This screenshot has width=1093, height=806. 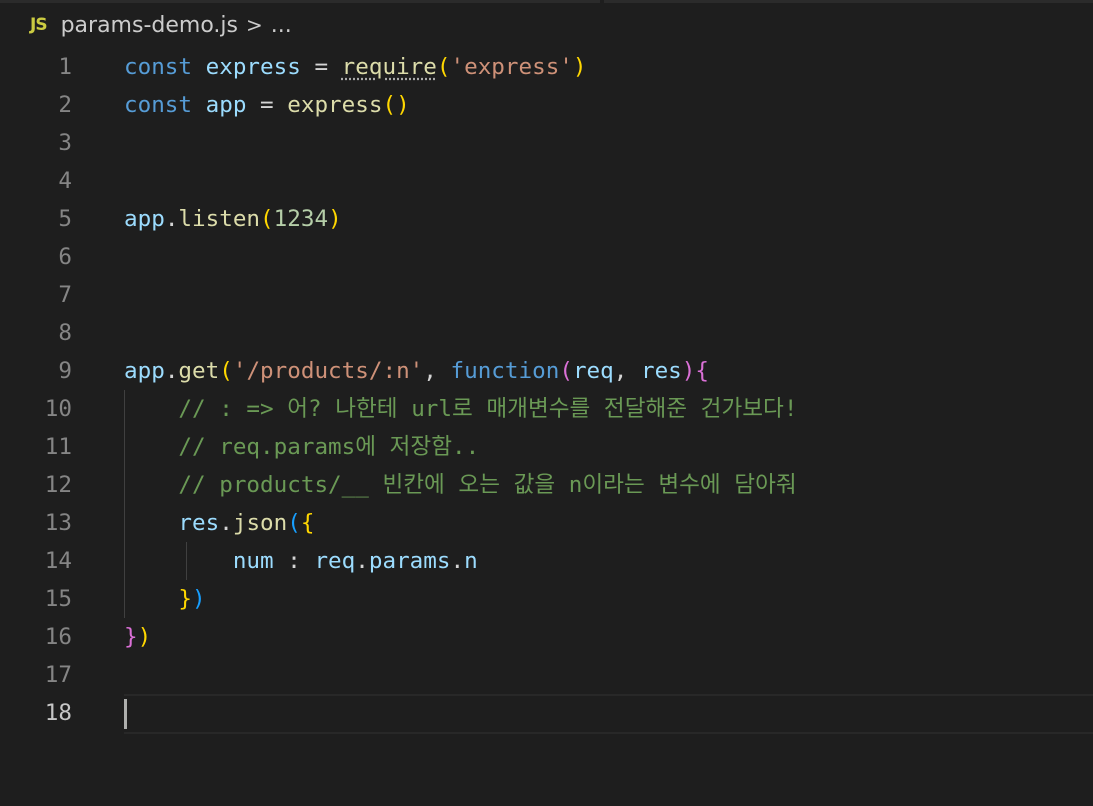 I want to click on line-number: 4, so click(x=65, y=181).